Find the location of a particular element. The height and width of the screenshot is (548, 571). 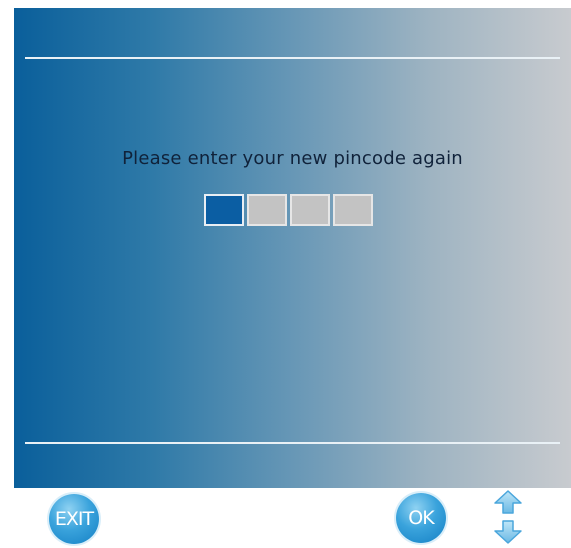

arrow-up-icon is located at coordinates (508, 502).